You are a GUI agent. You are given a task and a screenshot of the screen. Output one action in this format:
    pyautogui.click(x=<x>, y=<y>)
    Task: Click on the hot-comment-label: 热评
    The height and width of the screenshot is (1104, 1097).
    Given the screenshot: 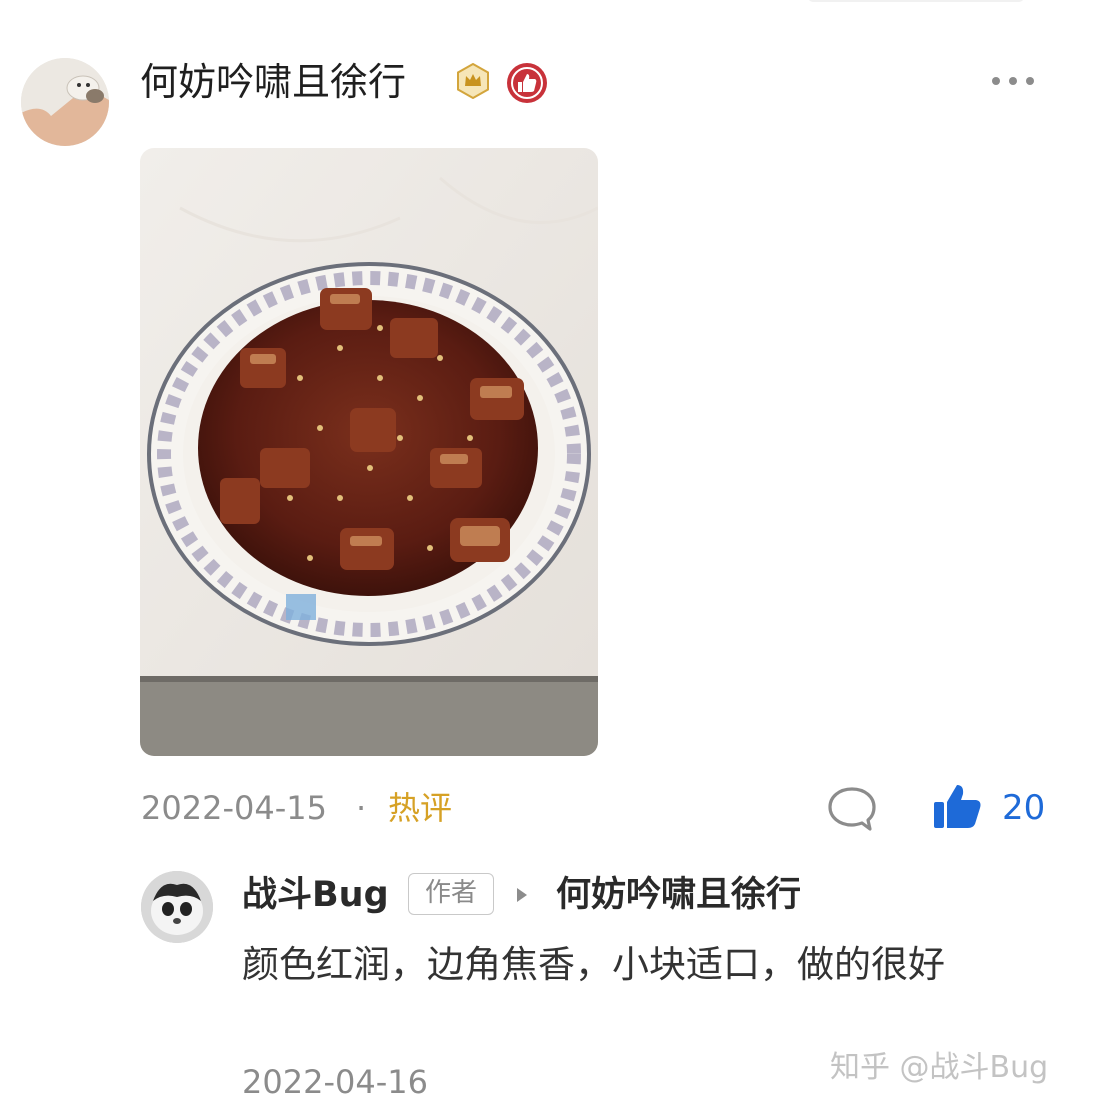 What is the action you would take?
    pyautogui.click(x=420, y=808)
    